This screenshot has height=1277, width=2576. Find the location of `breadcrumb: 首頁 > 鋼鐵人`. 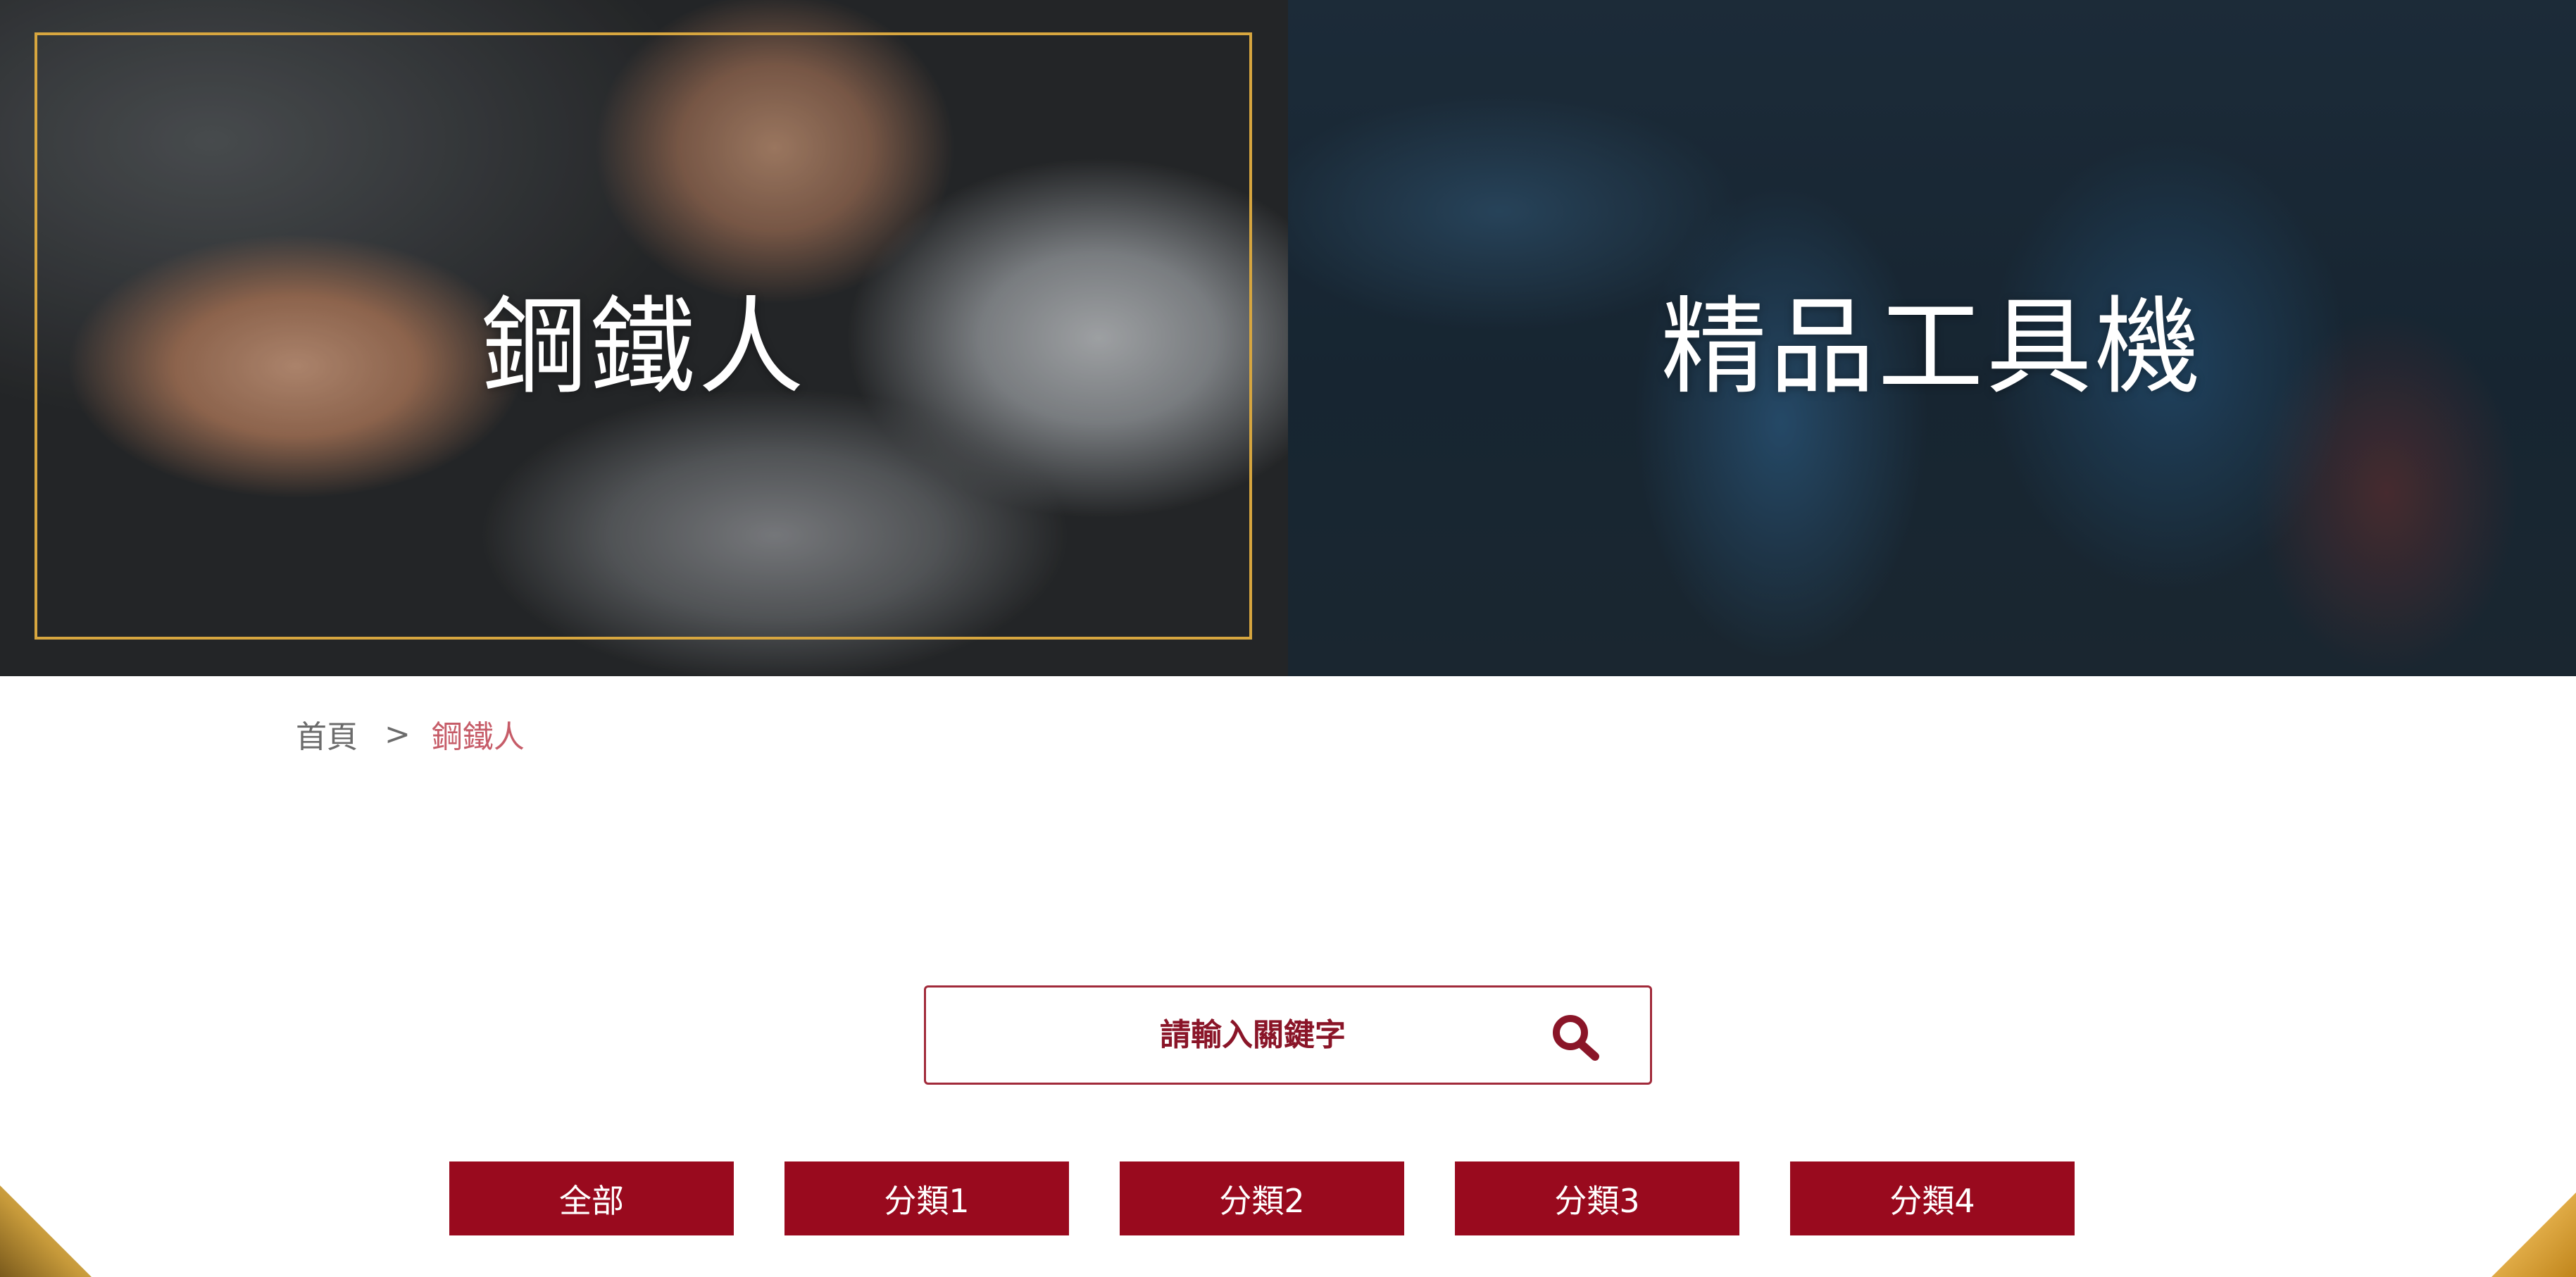

breadcrumb: 首頁 > 鋼鐵人 is located at coordinates (410, 733).